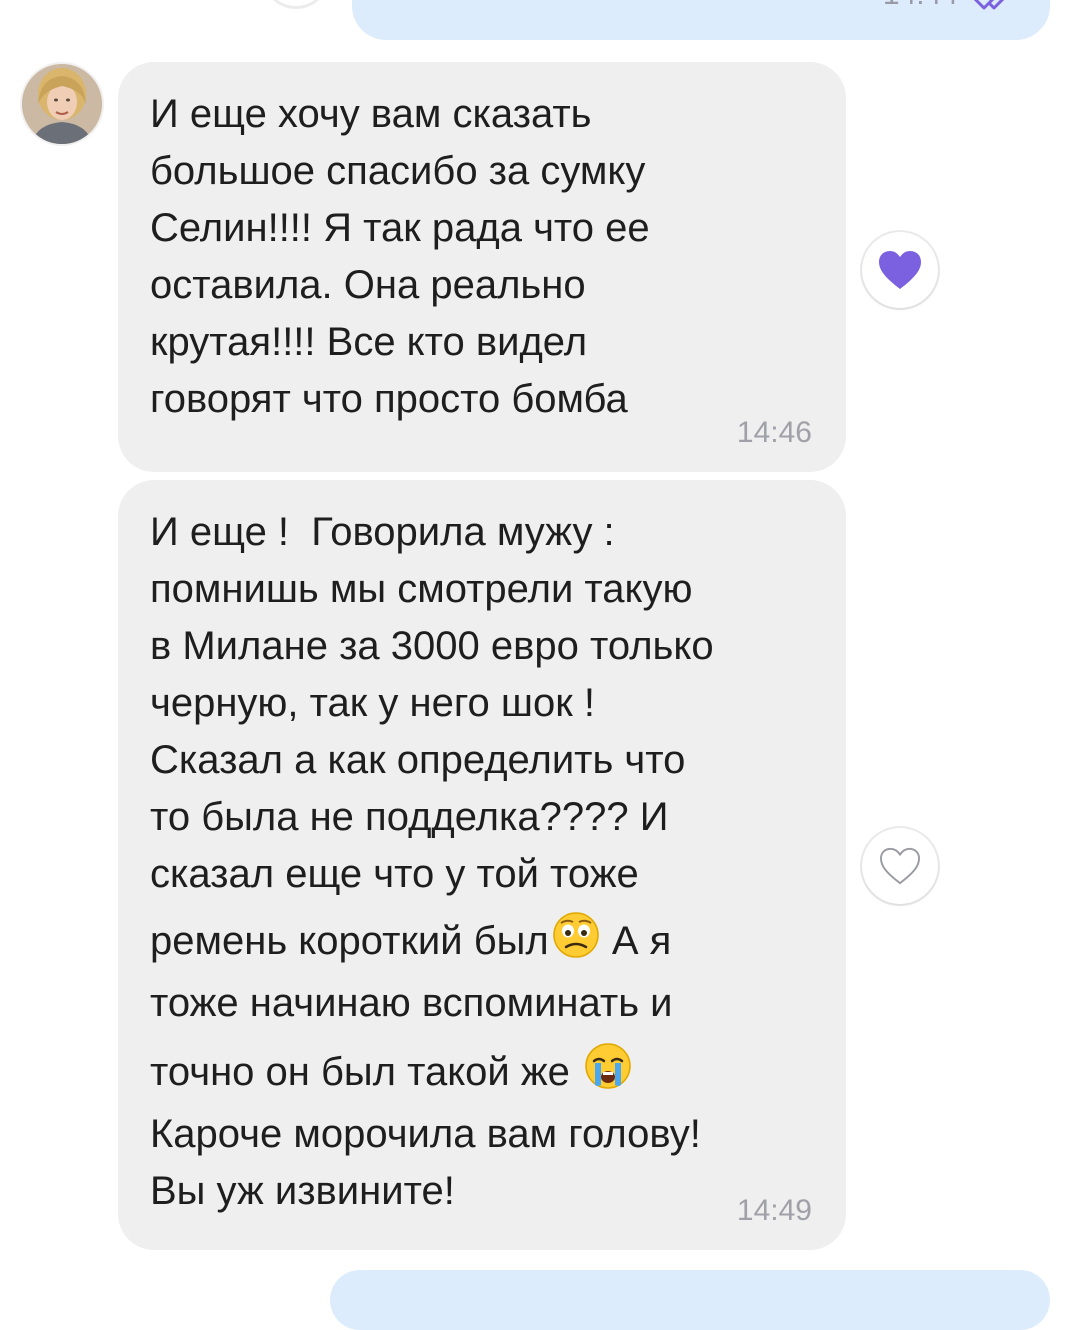  Describe the element at coordinates (400, 228) in the screenshot. I see `message-text-line: Селин!!!! Я так рада что ее` at that location.